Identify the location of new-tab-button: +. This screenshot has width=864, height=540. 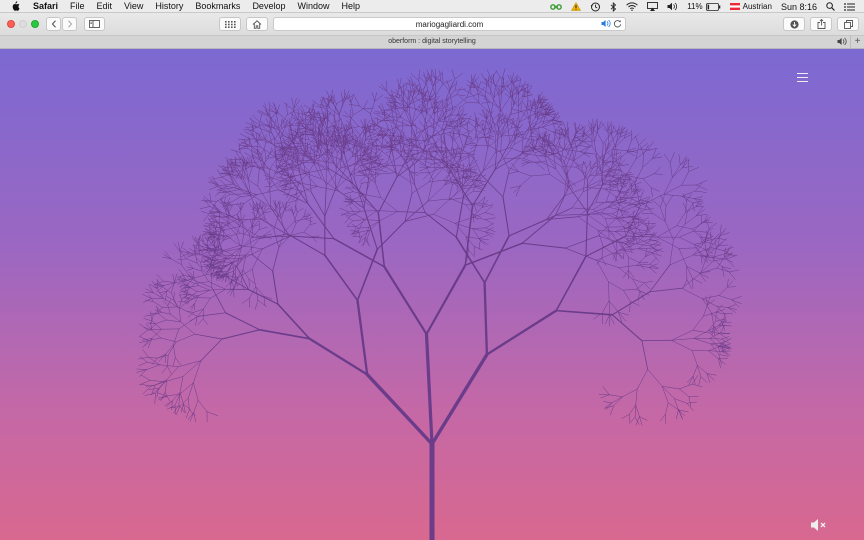
(857, 42).